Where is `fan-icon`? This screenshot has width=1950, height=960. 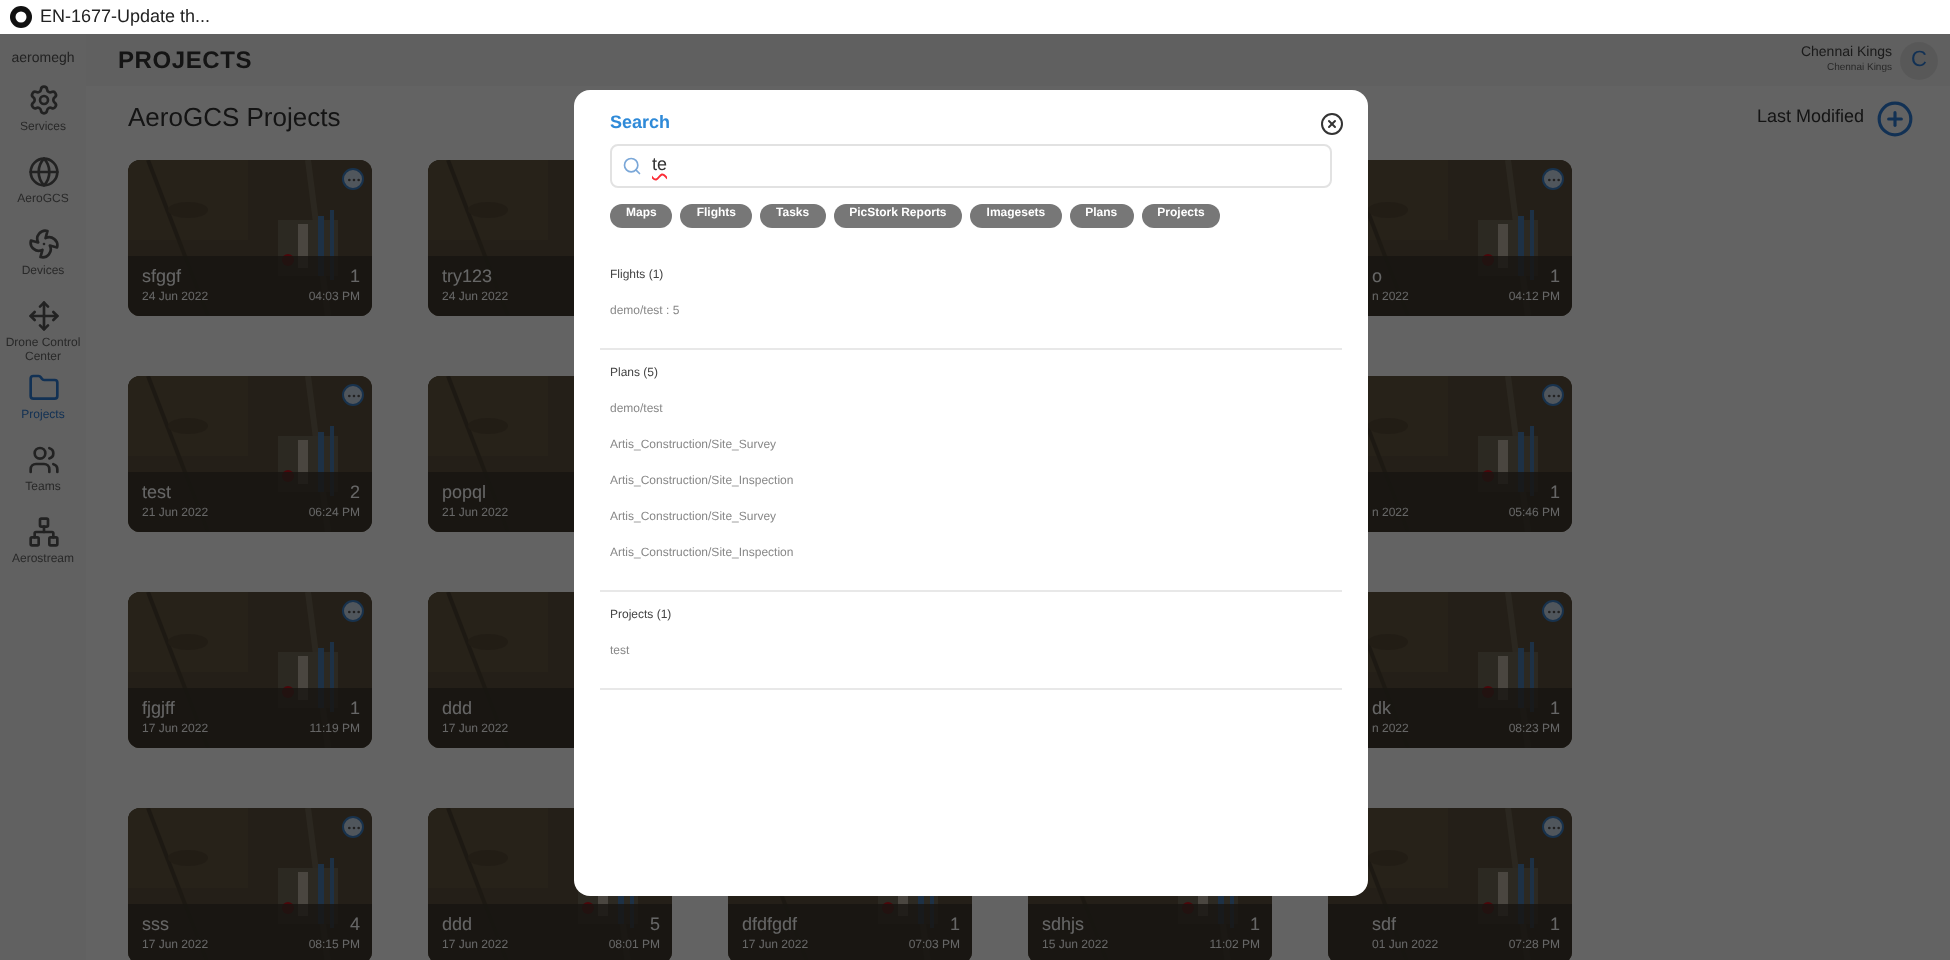 fan-icon is located at coordinates (43, 243).